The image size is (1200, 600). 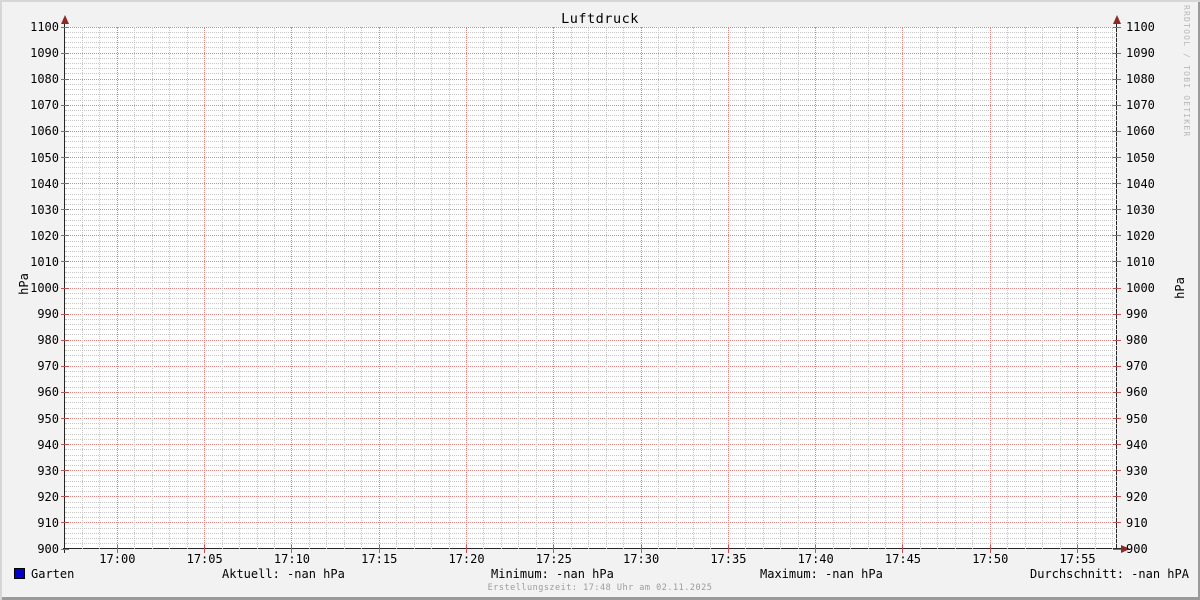 I want to click on legend-stat-durchschnitt: Durchschnitt: -nan hPA, so click(x=1109, y=574).